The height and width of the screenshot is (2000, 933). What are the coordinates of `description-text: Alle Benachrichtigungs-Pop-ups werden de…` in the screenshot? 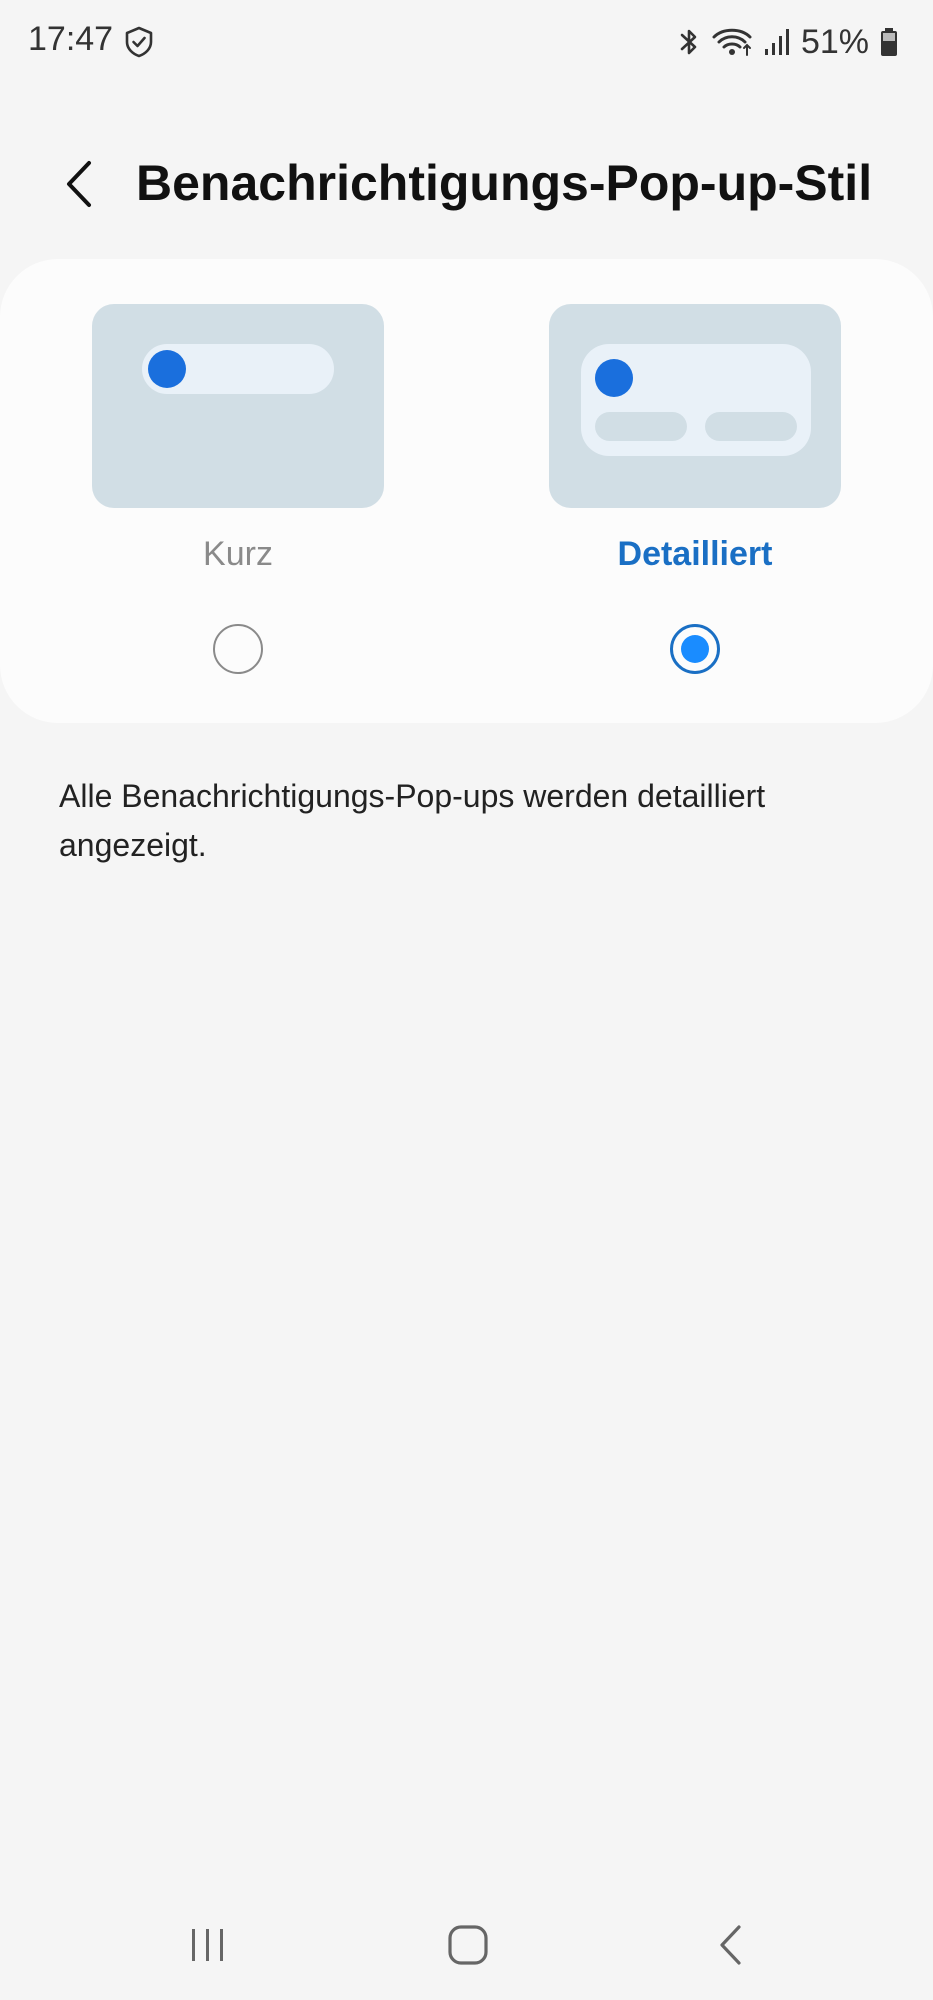 It's located at (412, 820).